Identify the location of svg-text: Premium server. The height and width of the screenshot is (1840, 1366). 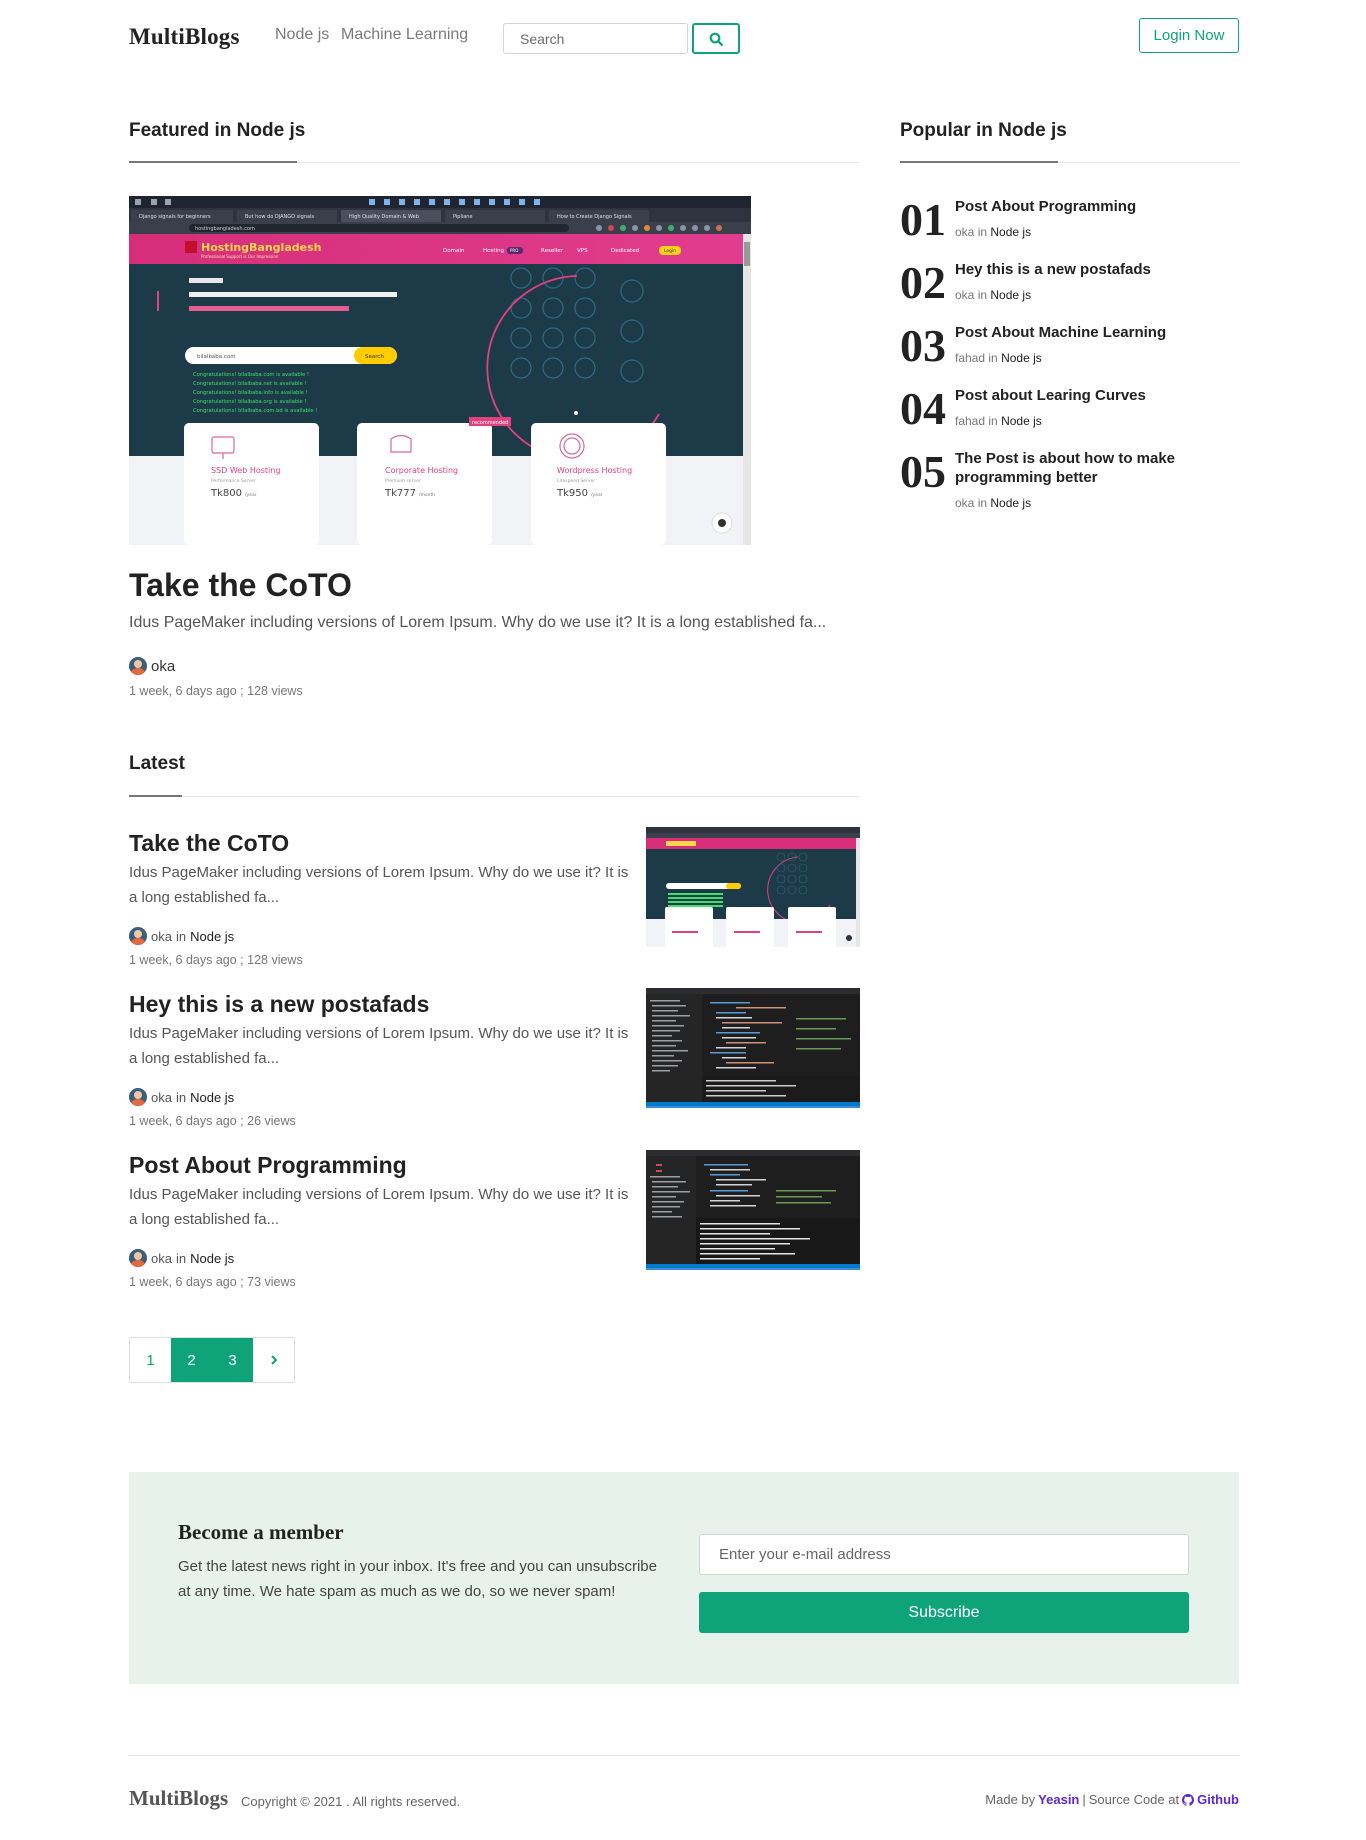
(403, 481).